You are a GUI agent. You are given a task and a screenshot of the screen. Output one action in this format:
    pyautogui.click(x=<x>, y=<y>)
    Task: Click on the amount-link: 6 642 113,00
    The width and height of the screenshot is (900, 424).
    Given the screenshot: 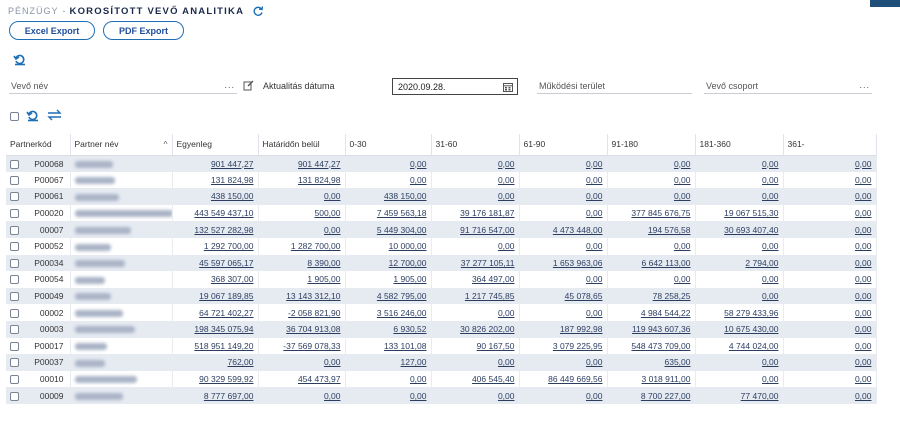 What is the action you would take?
    pyautogui.click(x=666, y=263)
    